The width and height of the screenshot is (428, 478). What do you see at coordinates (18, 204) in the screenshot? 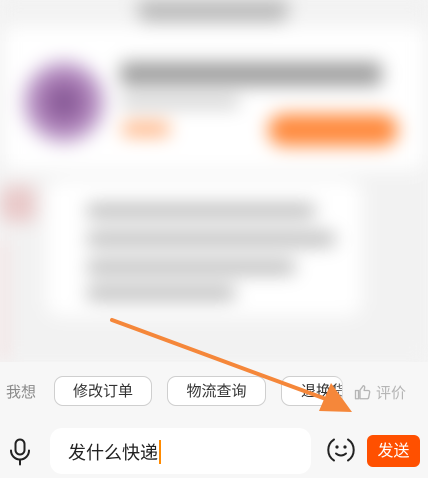
I see `blurred-avatar` at bounding box center [18, 204].